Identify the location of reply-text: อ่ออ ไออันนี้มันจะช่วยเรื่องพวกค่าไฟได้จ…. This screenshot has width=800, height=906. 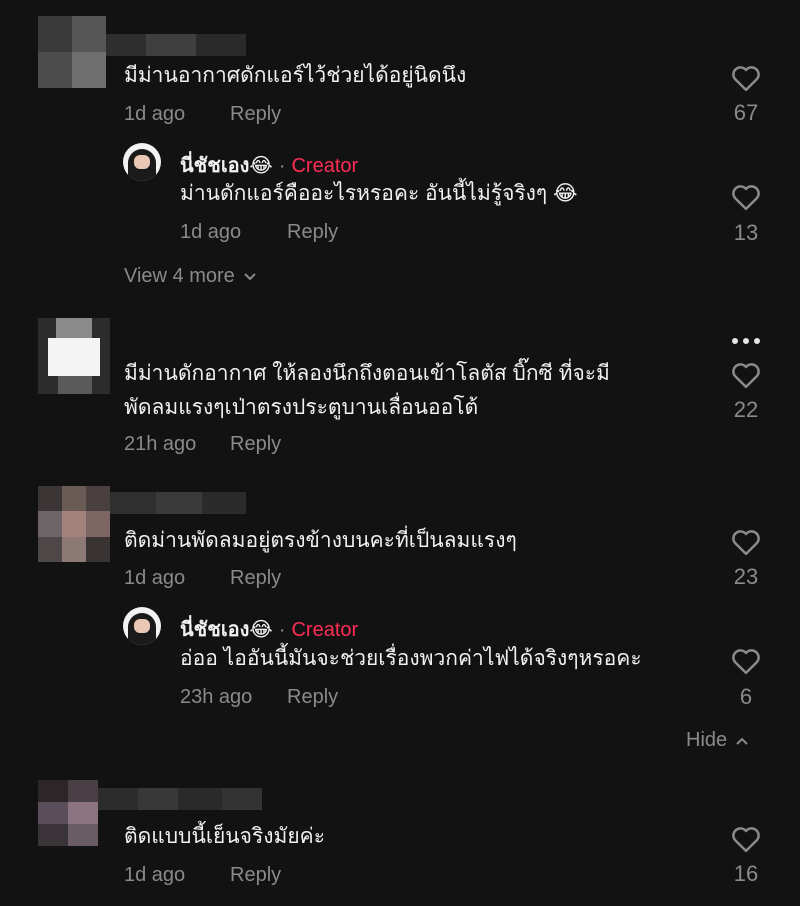
(411, 658).